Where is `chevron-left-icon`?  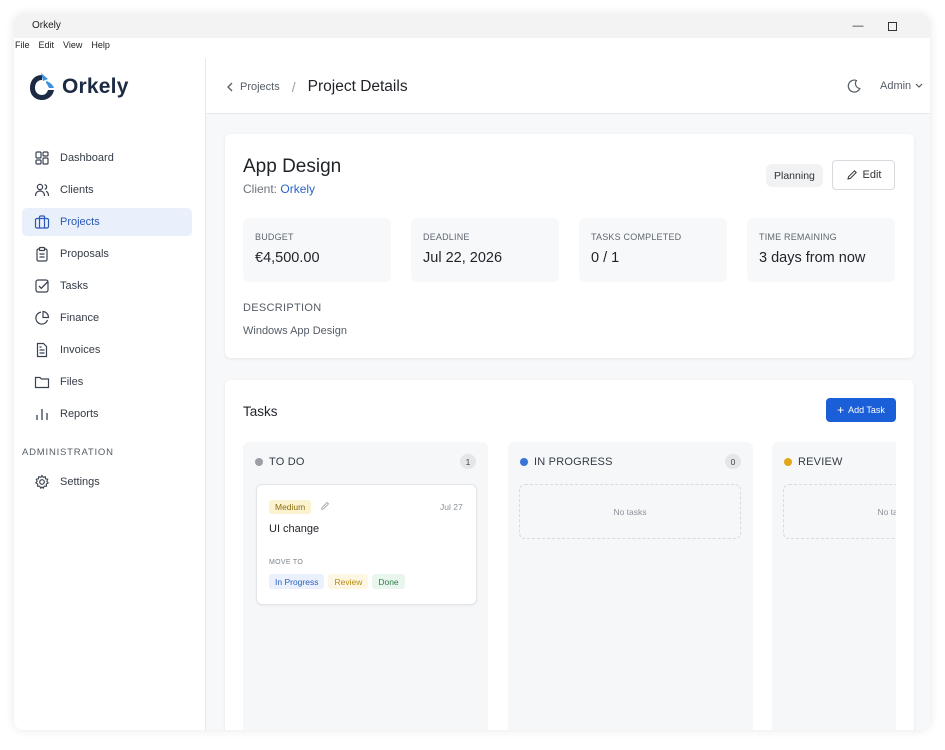
chevron-left-icon is located at coordinates (230, 87).